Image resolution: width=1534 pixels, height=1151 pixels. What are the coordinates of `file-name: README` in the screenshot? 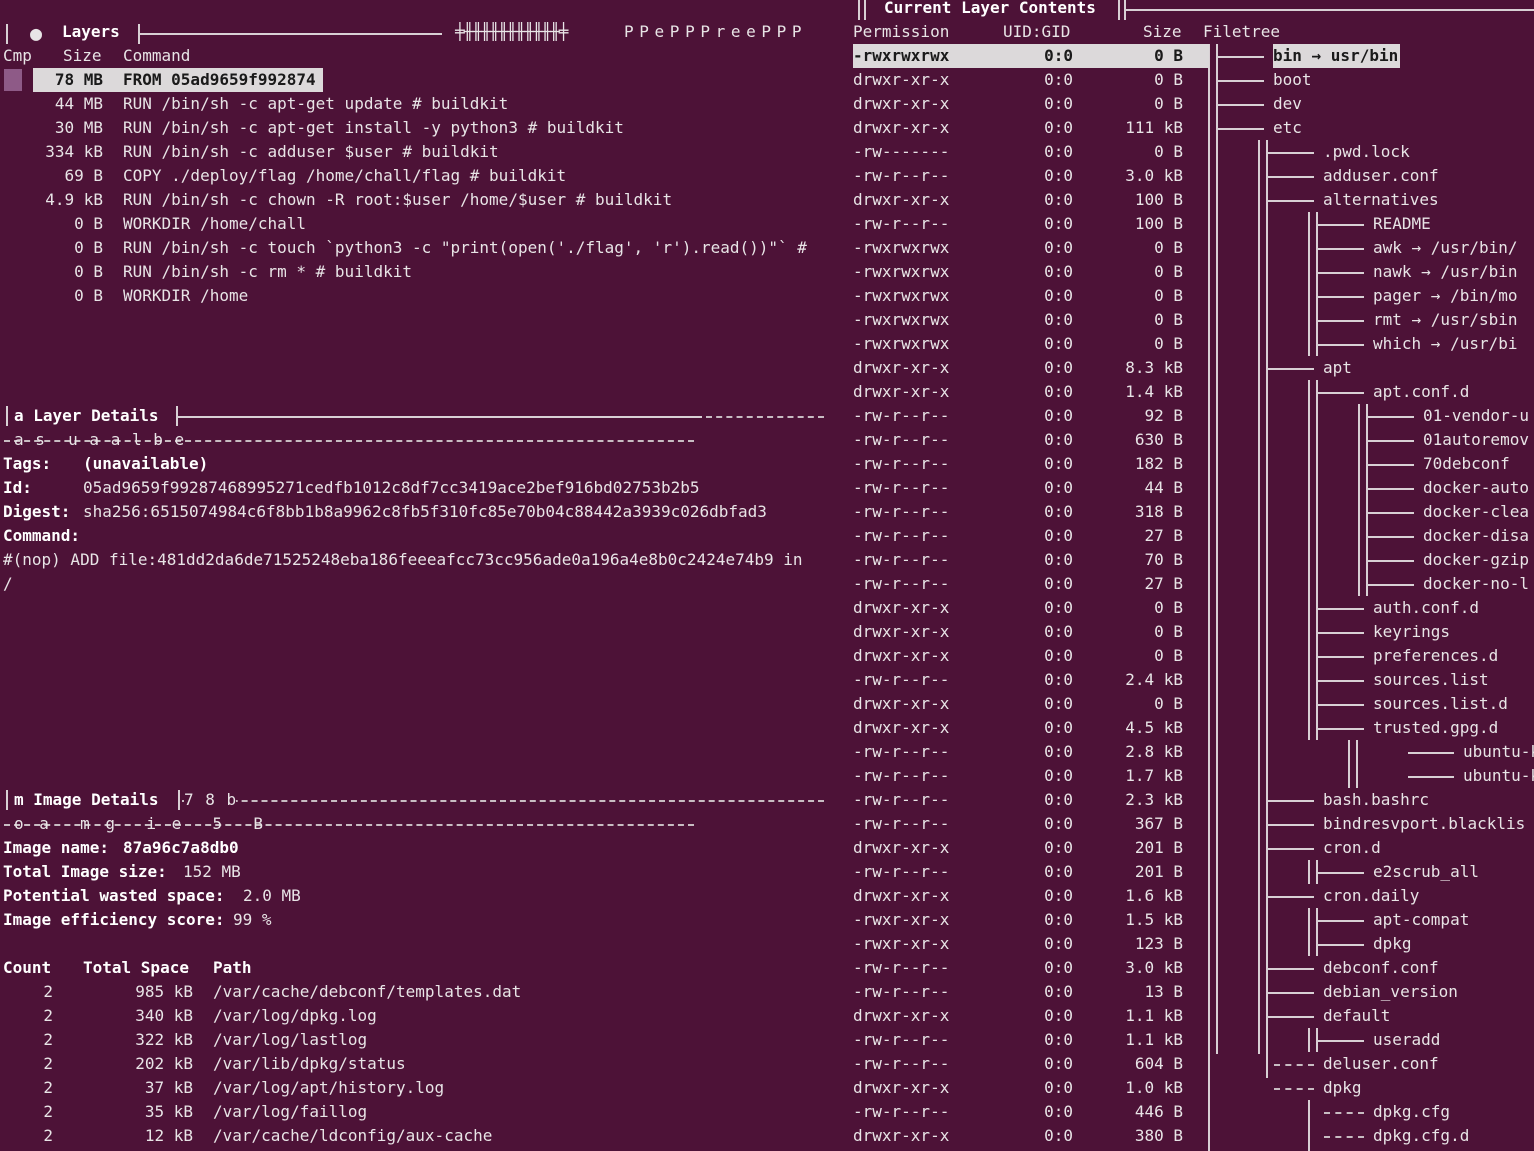 It's located at (1402, 224).